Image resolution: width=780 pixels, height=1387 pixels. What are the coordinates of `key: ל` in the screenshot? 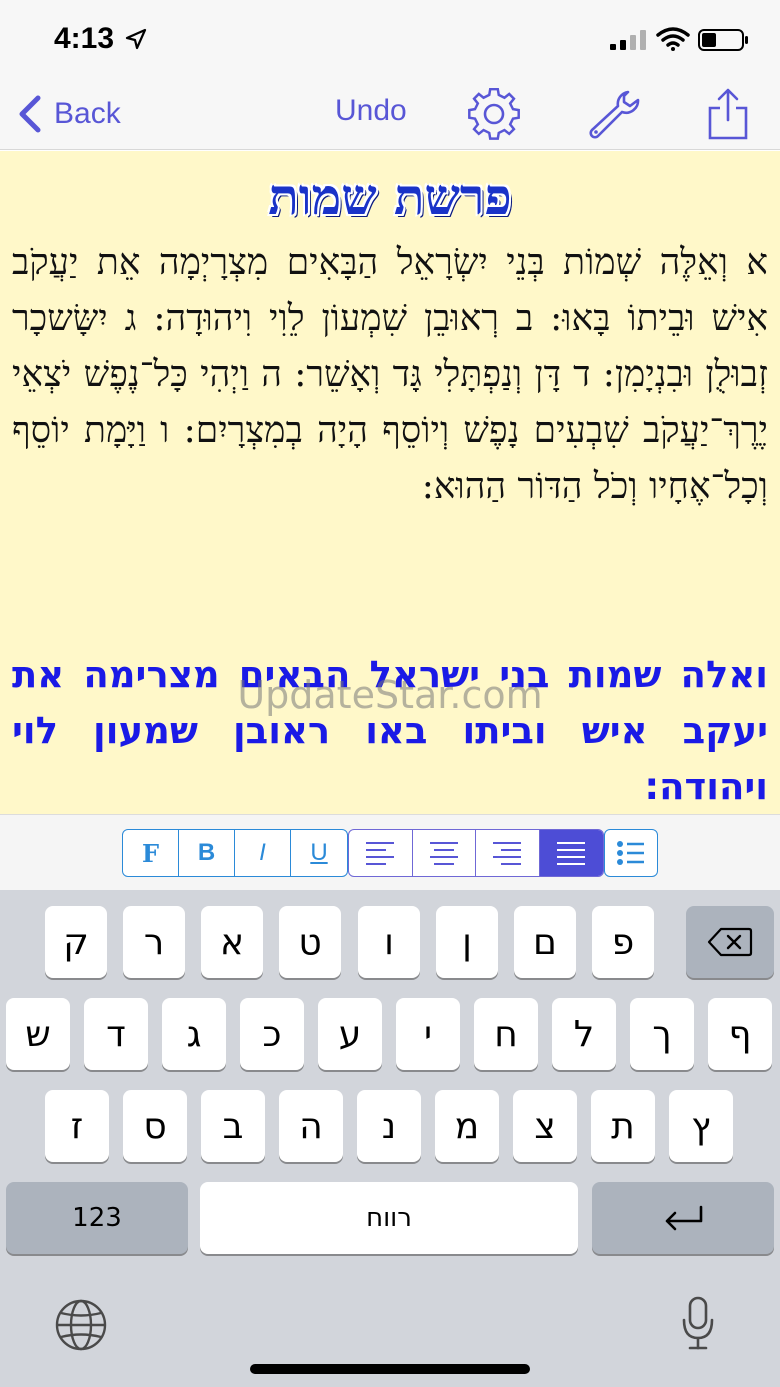 It's located at (584, 1034).